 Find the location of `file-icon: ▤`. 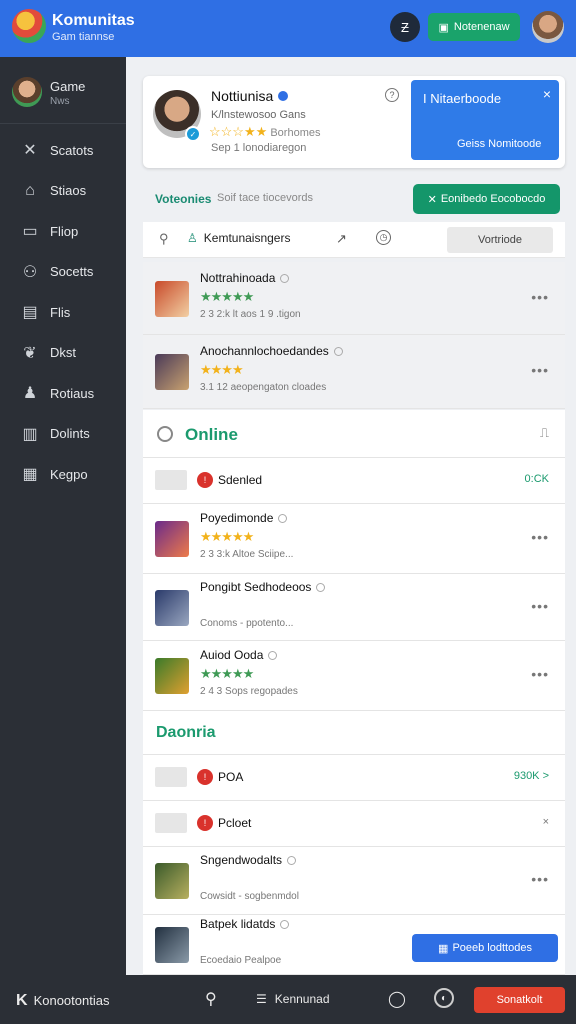

file-icon: ▤ is located at coordinates (30, 312).